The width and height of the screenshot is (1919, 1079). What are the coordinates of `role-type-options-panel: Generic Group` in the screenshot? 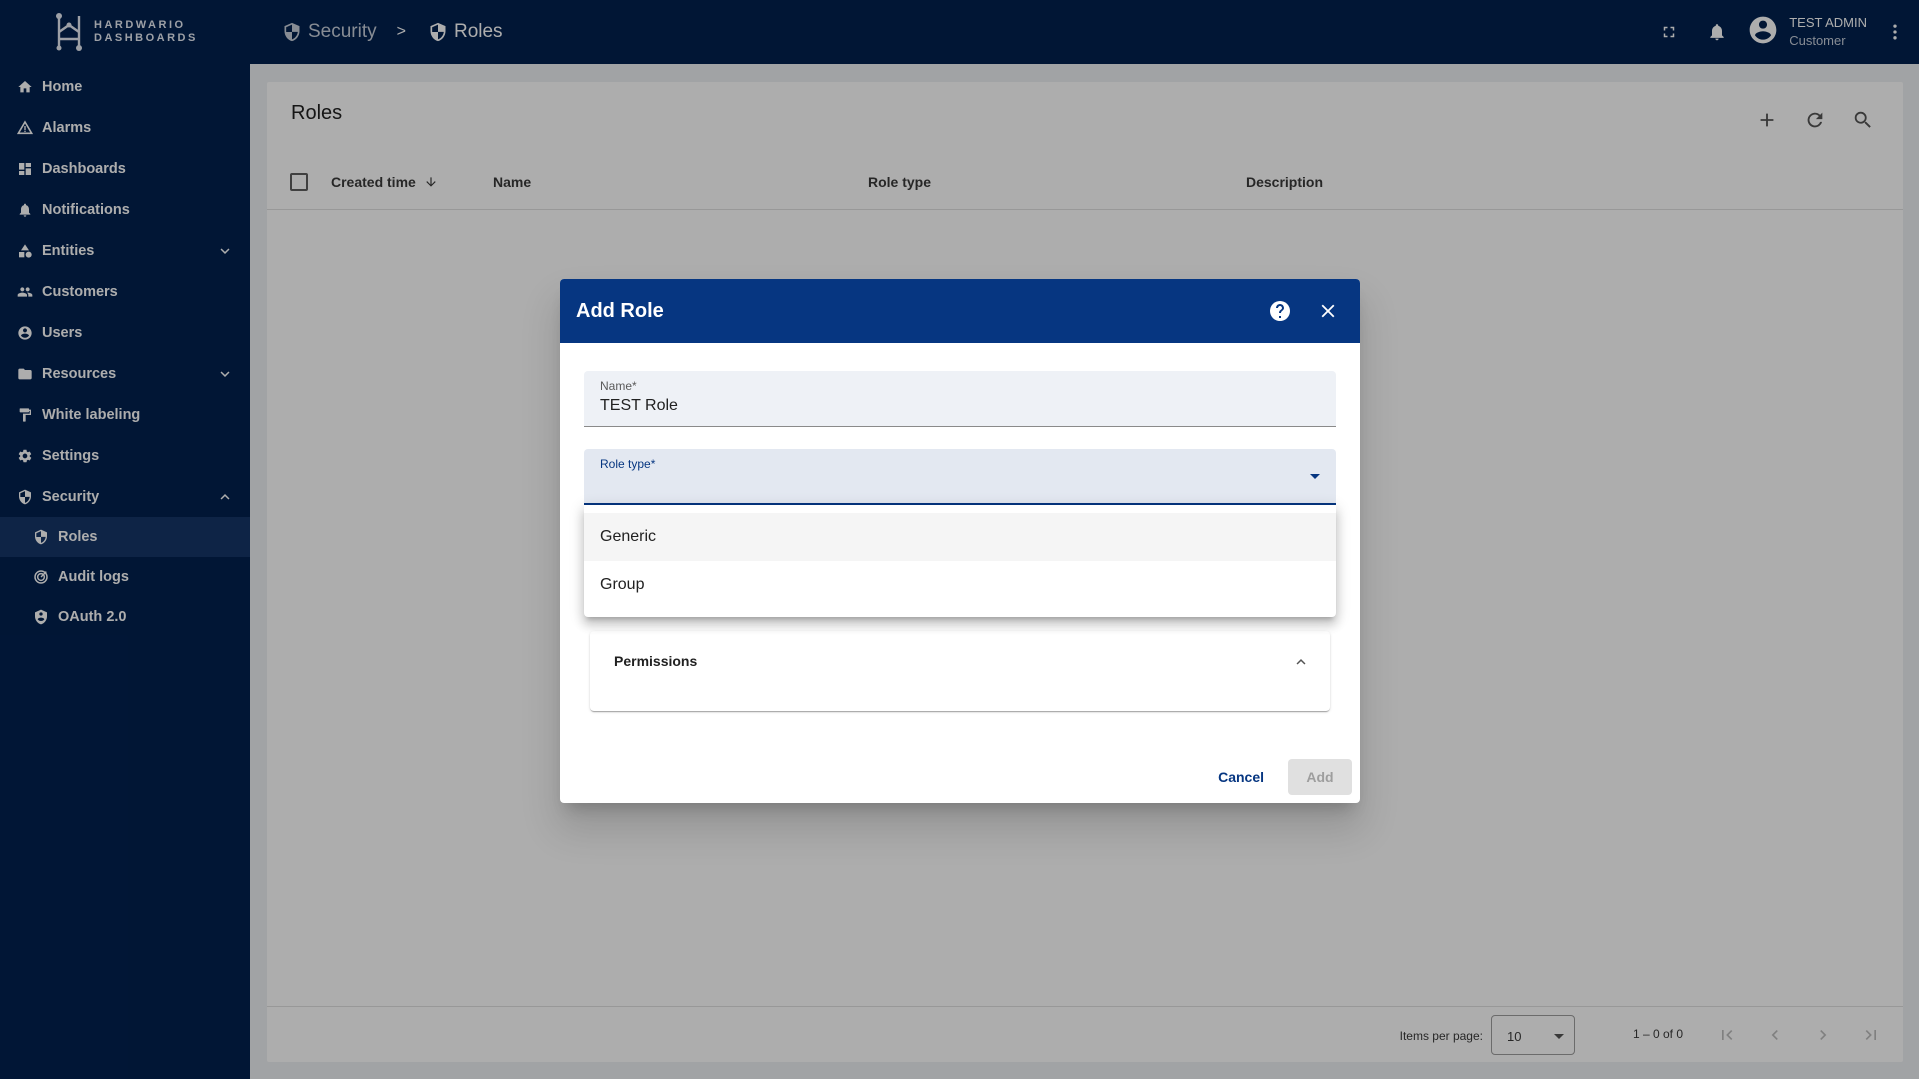 It's located at (960, 561).